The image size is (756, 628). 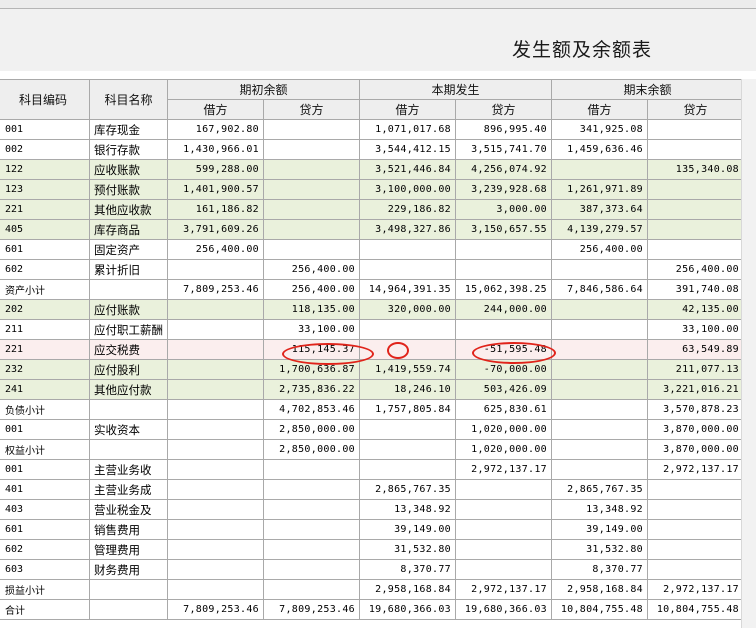 What do you see at coordinates (407, 529) in the screenshot?
I see `period-debit-cell: 39,149.00` at bounding box center [407, 529].